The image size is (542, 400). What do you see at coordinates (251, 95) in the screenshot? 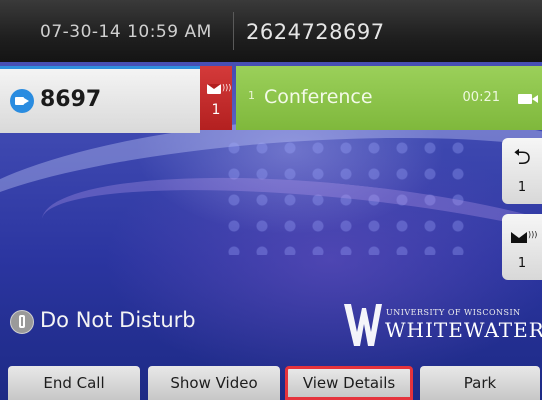
I see `call-index: 1` at bounding box center [251, 95].